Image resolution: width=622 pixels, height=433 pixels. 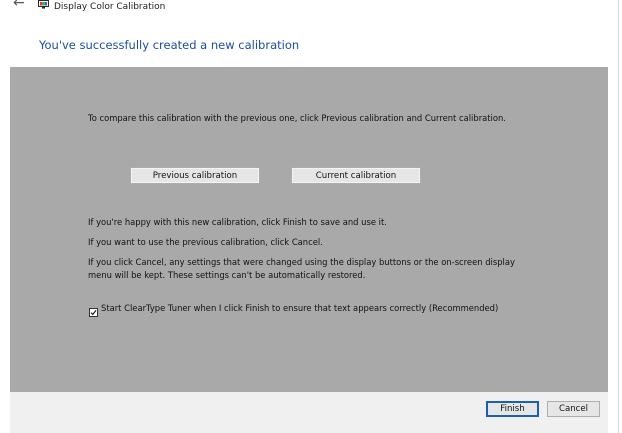 What do you see at coordinates (573, 409) in the screenshot?
I see `cancel-button: Cancel` at bounding box center [573, 409].